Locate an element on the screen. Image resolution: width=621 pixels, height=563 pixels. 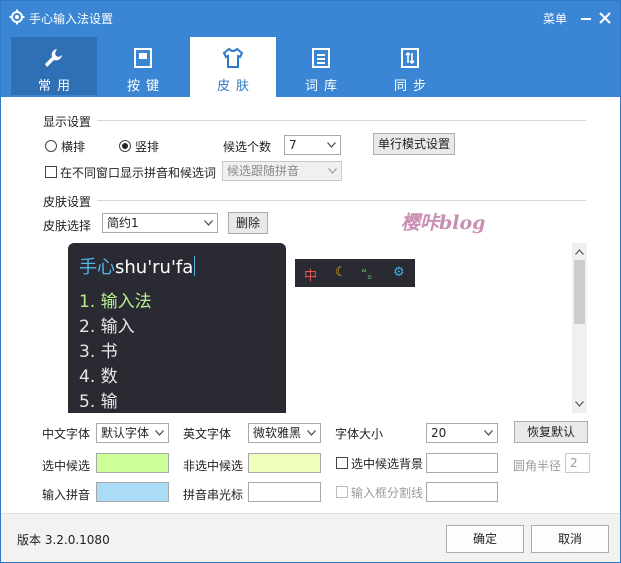
font-size-value: 20 is located at coordinates (439, 433).